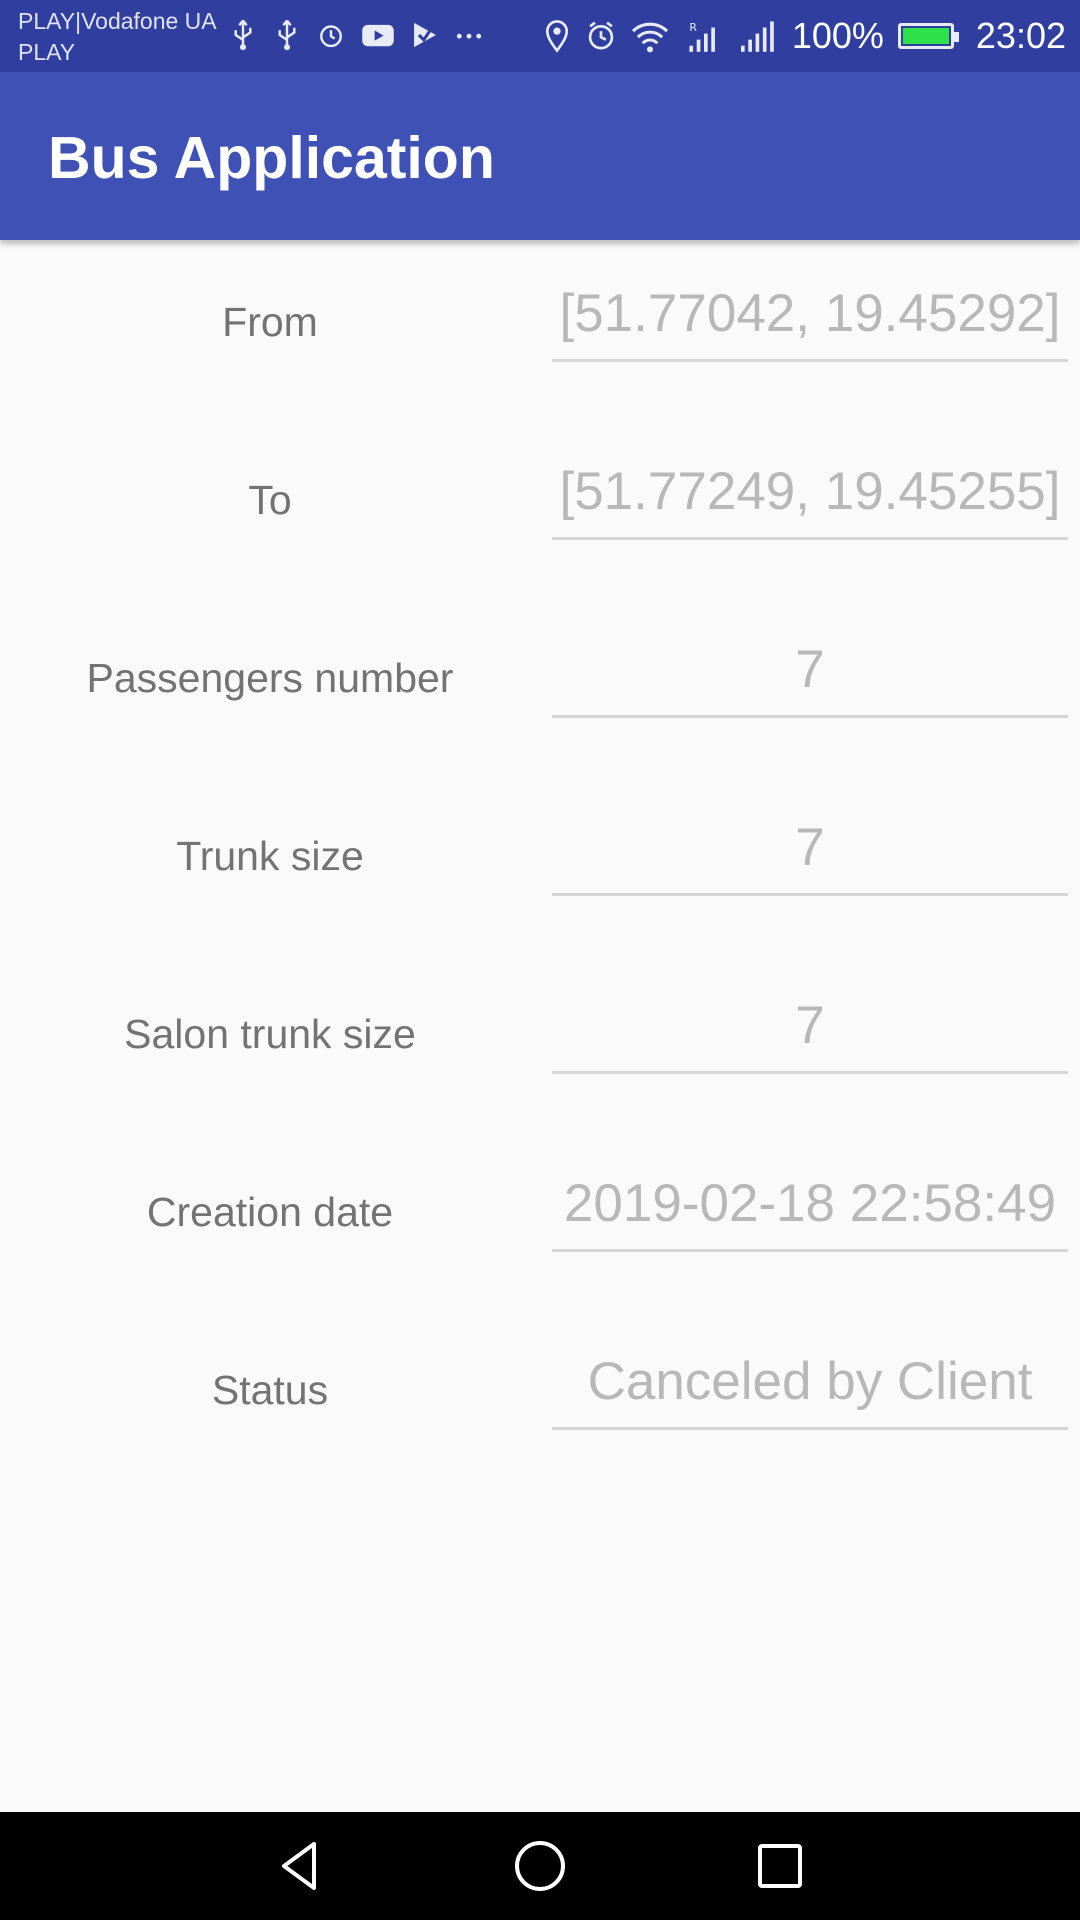 The image size is (1080, 1920). I want to click on creation-date-label: Creation date, so click(270, 1212).